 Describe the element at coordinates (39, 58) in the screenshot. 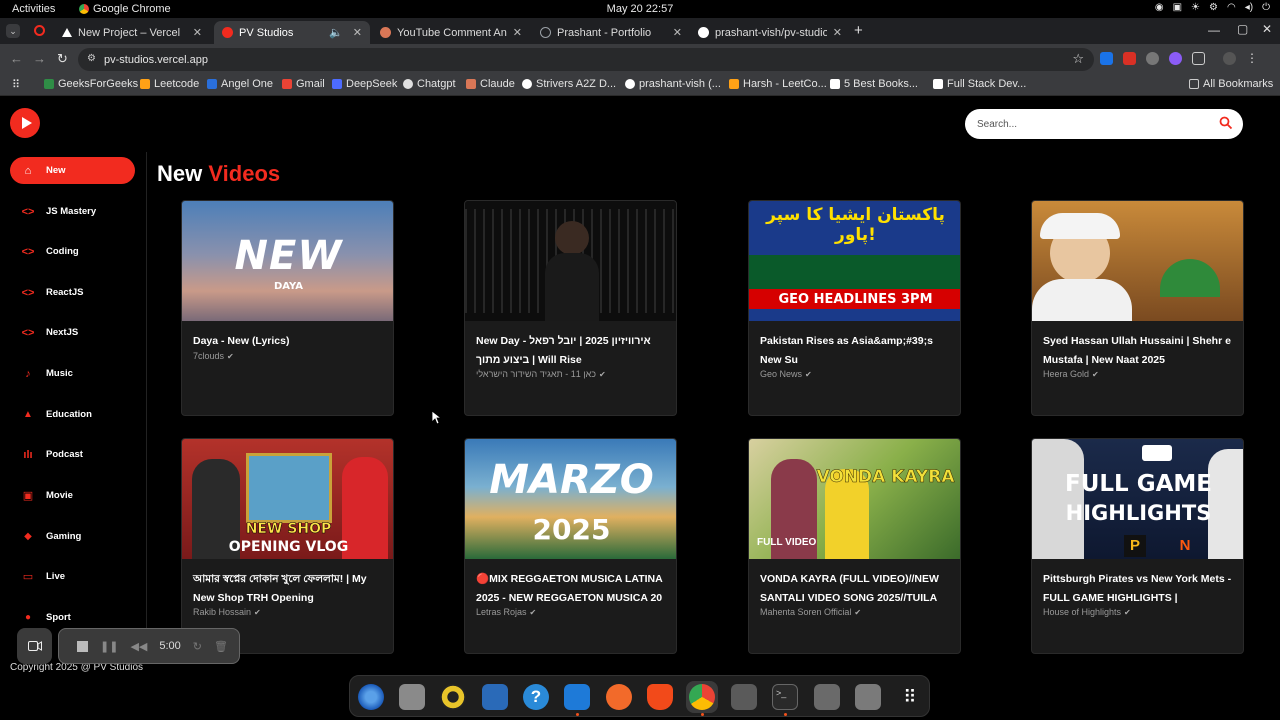

I see `forward-button: →` at that location.